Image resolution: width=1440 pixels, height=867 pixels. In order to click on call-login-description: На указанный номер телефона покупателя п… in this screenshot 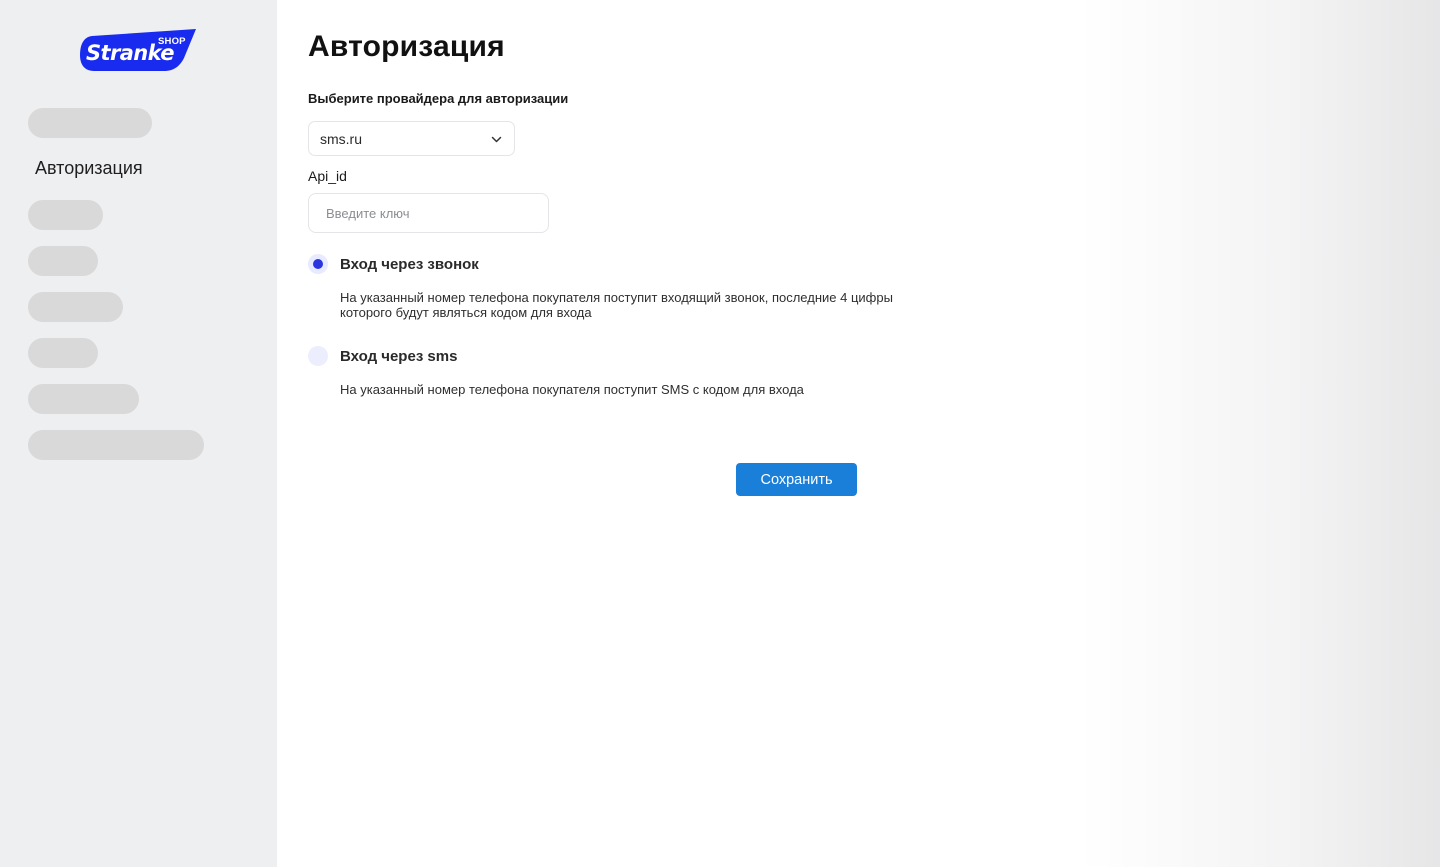, I will do `click(616, 305)`.